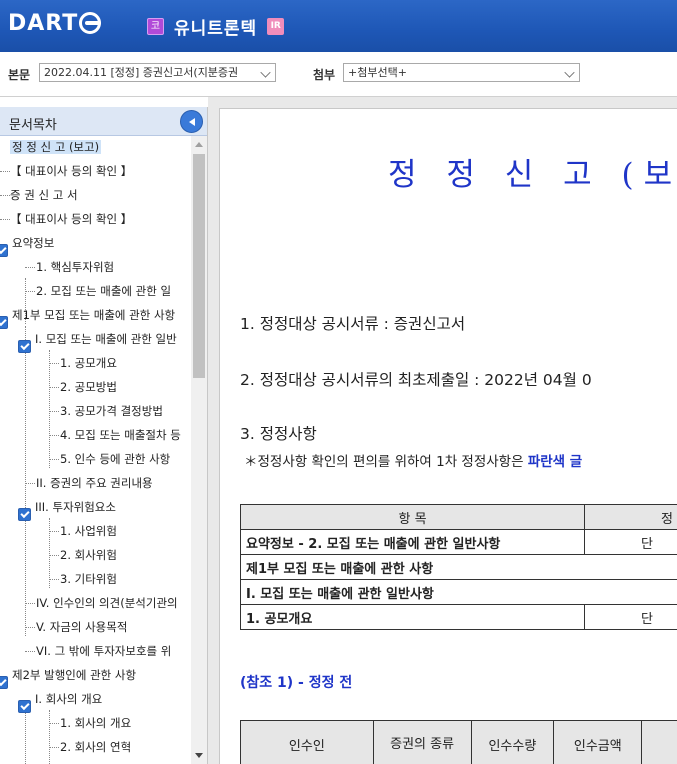  I want to click on underwriter-table: 인수인 증권의 종류 인수수량 인수금액, so click(458, 742).